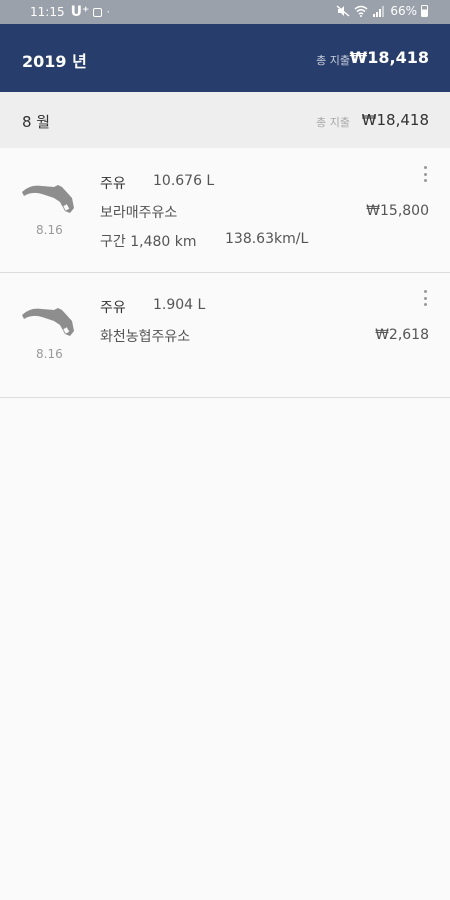  I want to click on record-price: ₩15,800, so click(397, 211).